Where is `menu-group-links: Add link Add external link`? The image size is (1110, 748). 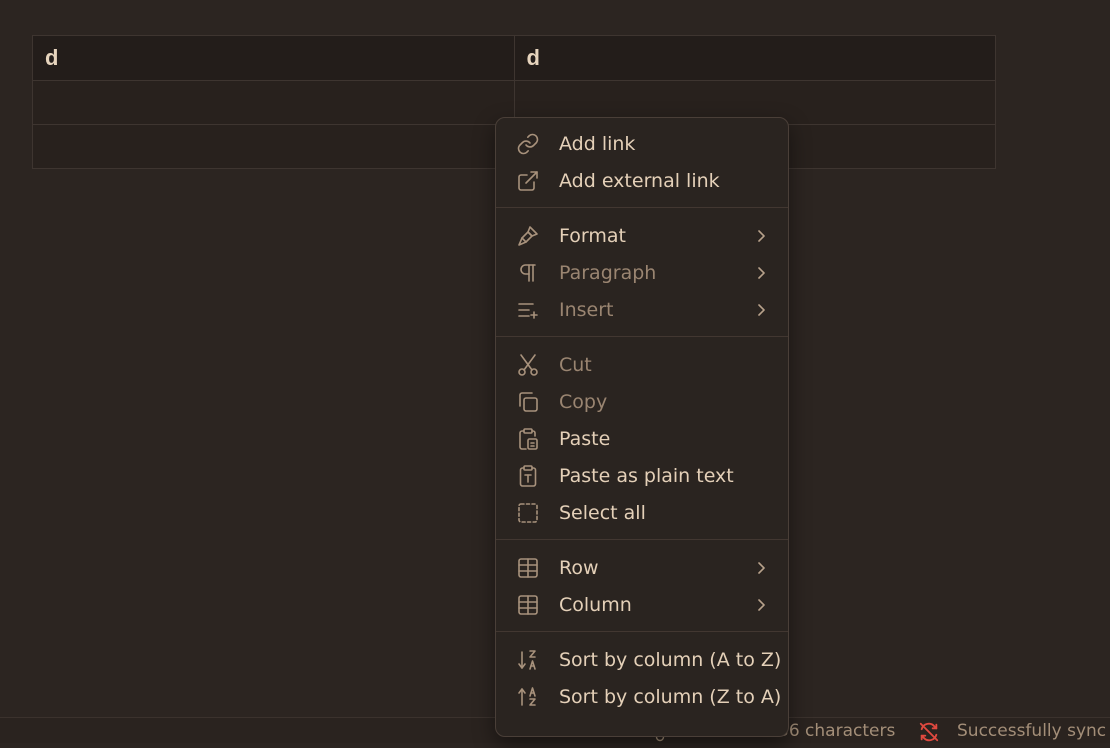
menu-group-links: Add link Add external link is located at coordinates (642, 162).